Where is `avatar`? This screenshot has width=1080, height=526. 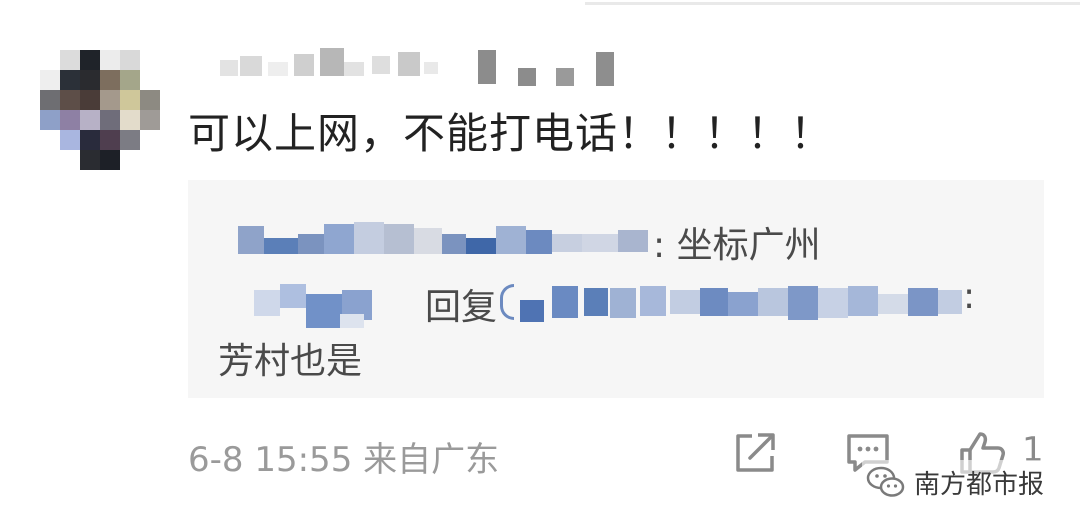 avatar is located at coordinates (100, 110).